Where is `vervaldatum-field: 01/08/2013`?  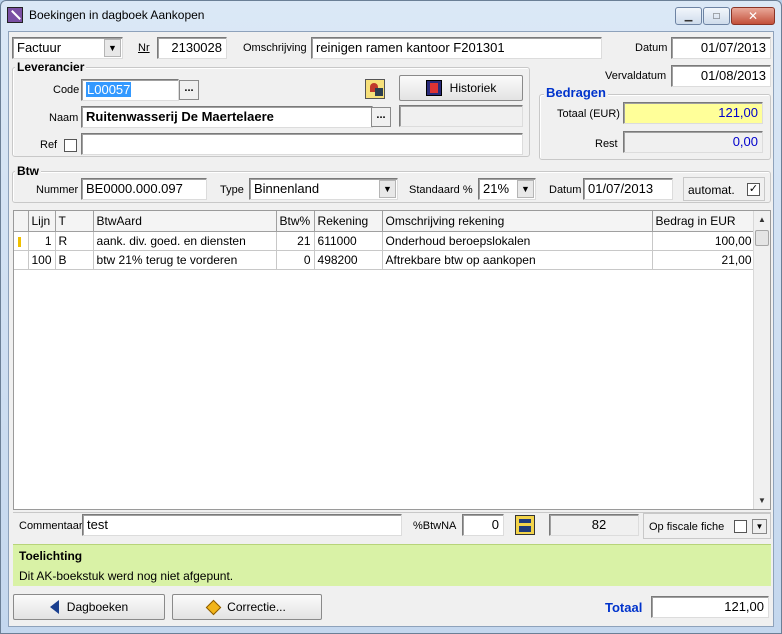
vervaldatum-field: 01/08/2013 is located at coordinates (721, 76).